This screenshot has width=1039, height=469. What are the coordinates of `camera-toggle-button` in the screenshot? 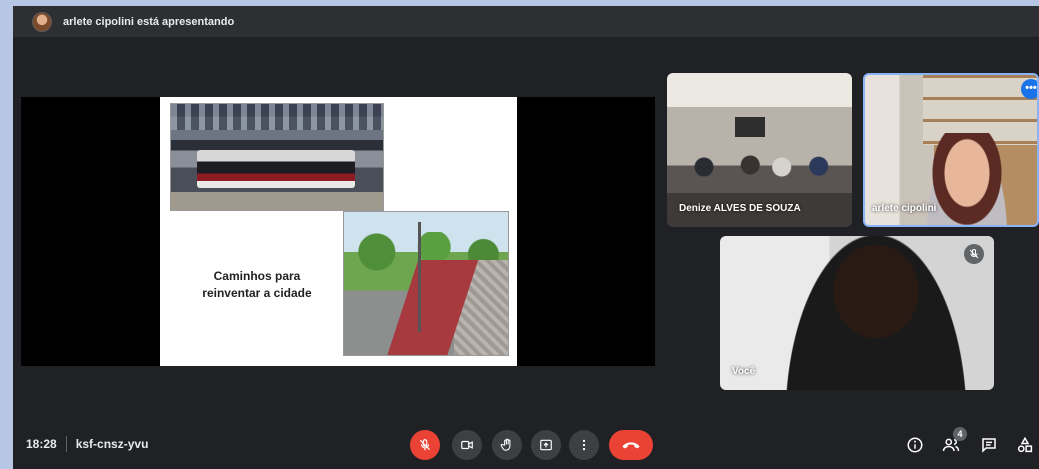 It's located at (467, 445).